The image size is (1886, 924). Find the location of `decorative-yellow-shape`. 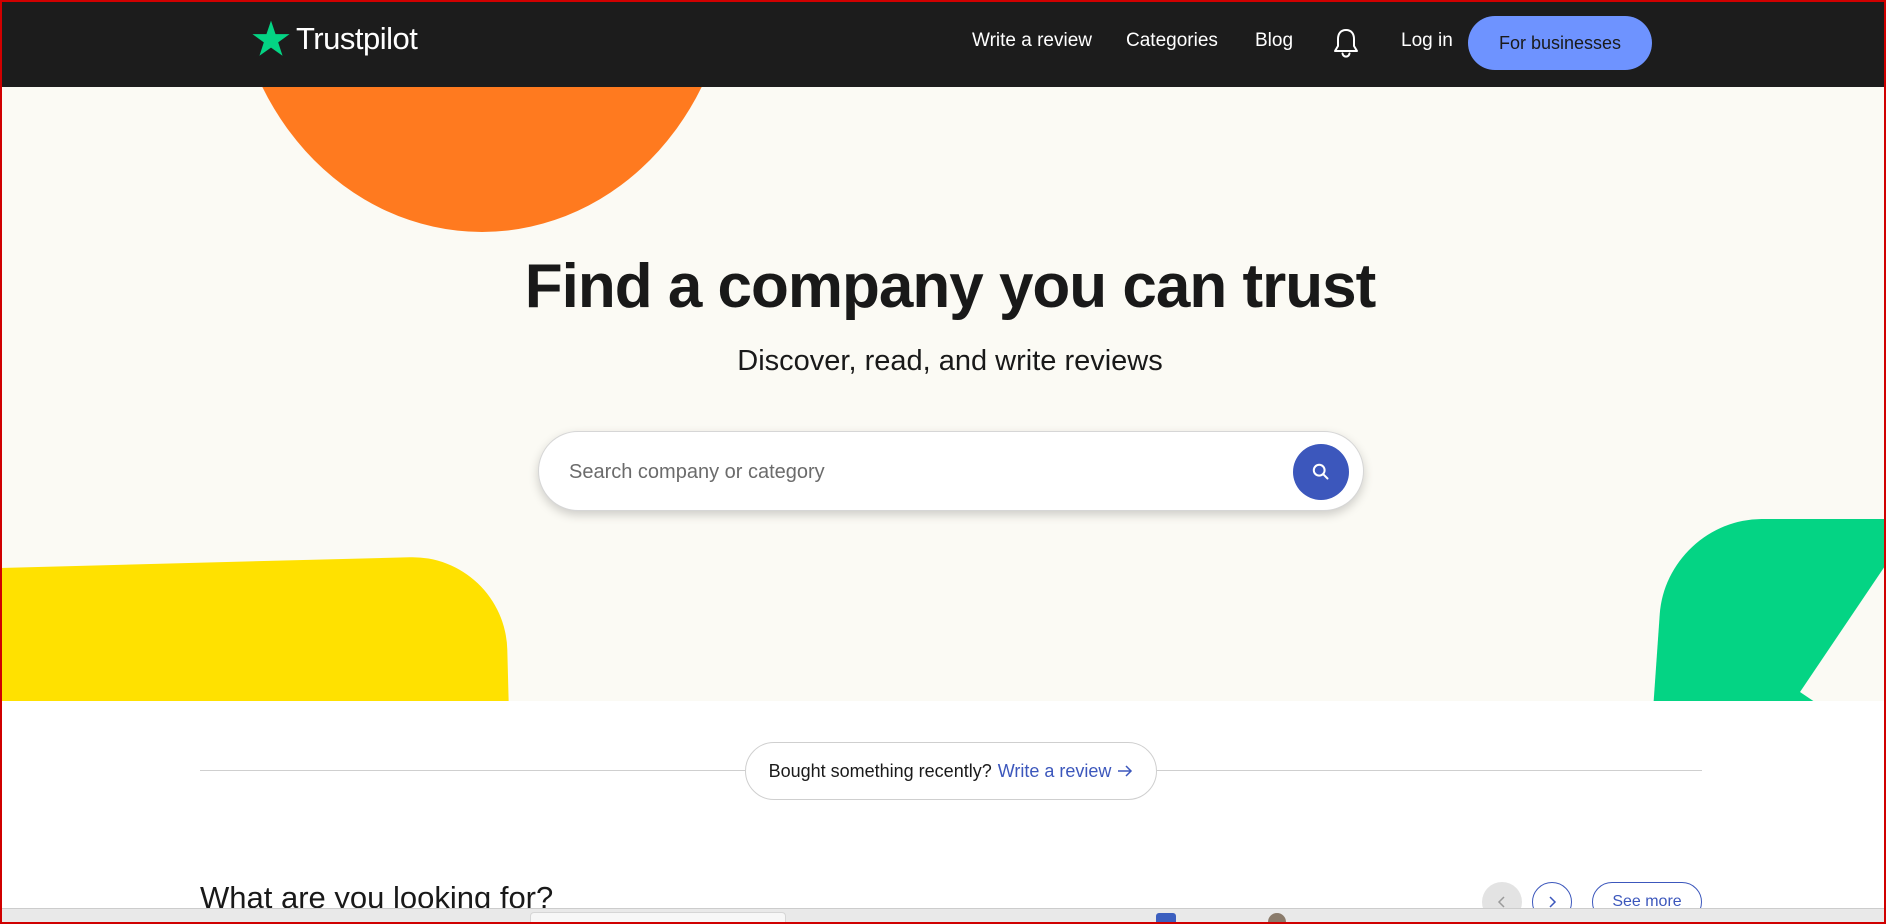

decorative-yellow-shape is located at coordinates (255, 627).